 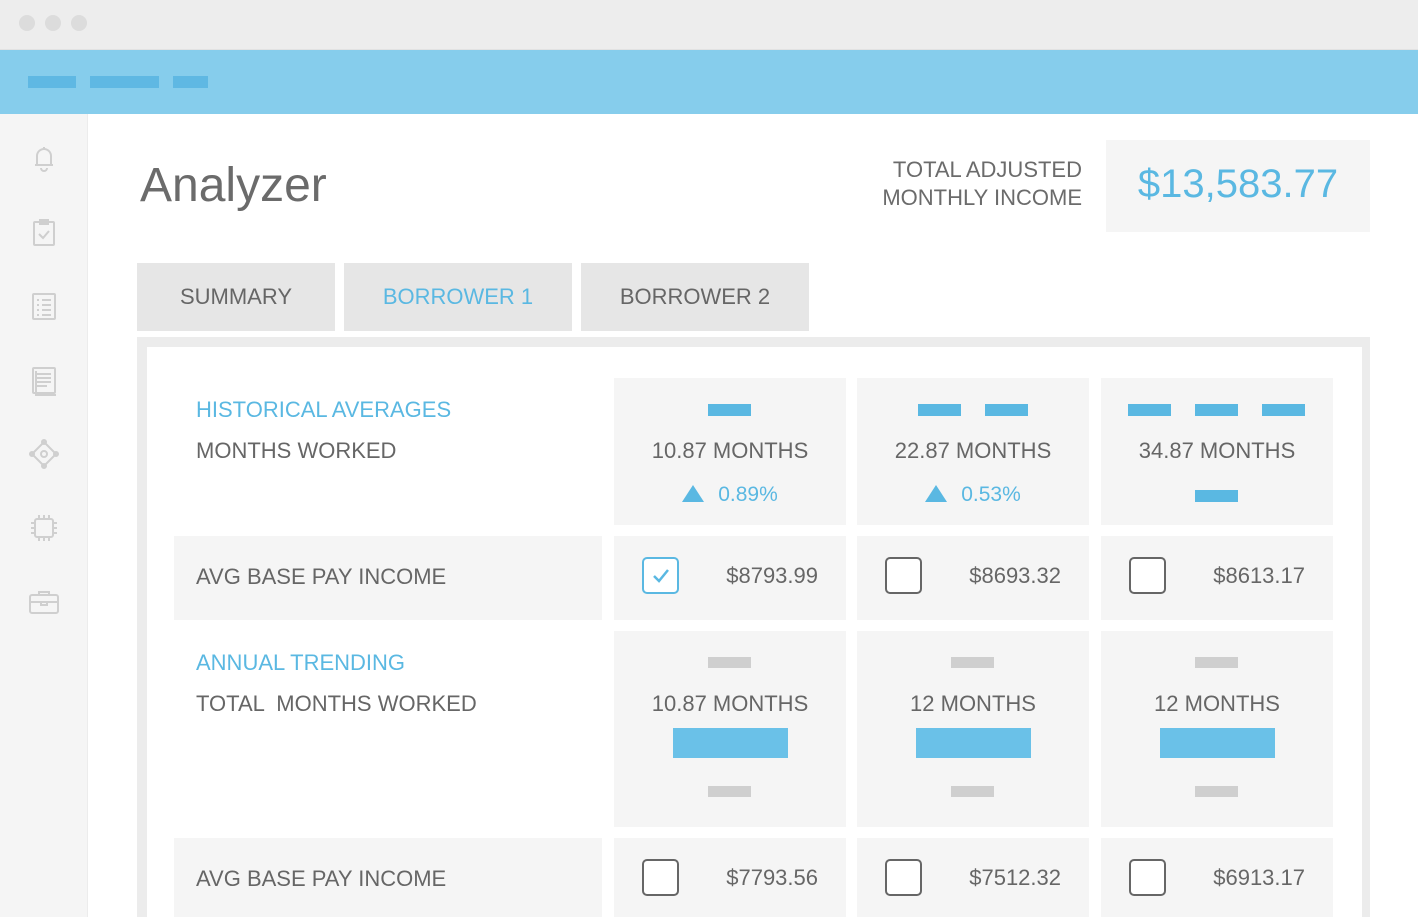 I want to click on document-icon, so click(x=44, y=380).